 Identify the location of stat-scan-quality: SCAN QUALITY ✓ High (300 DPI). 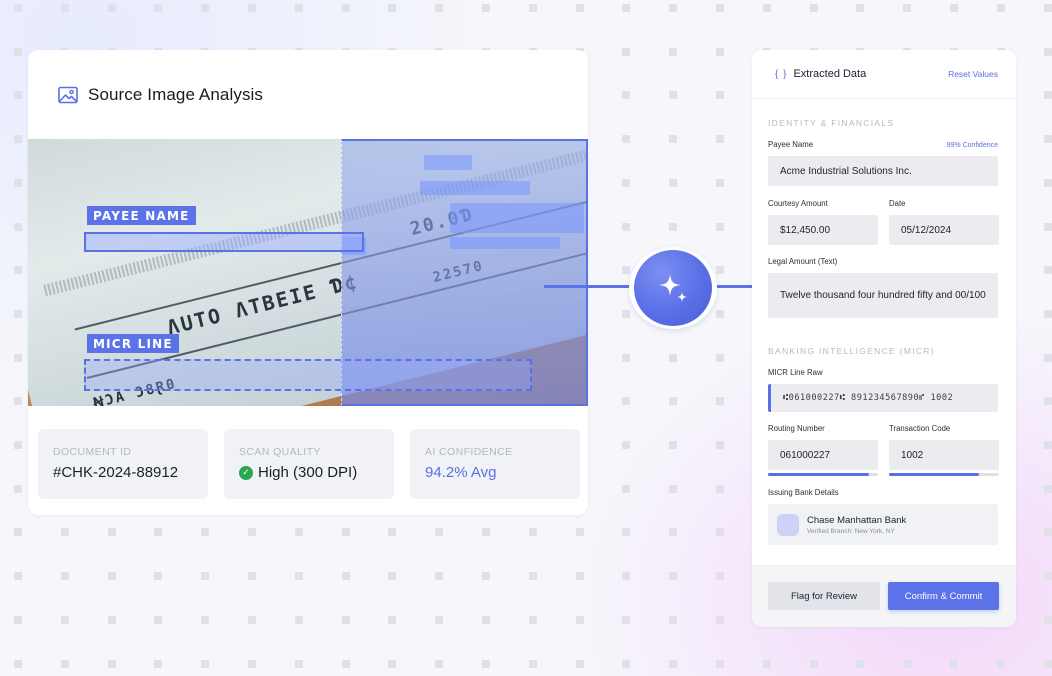
(309, 464).